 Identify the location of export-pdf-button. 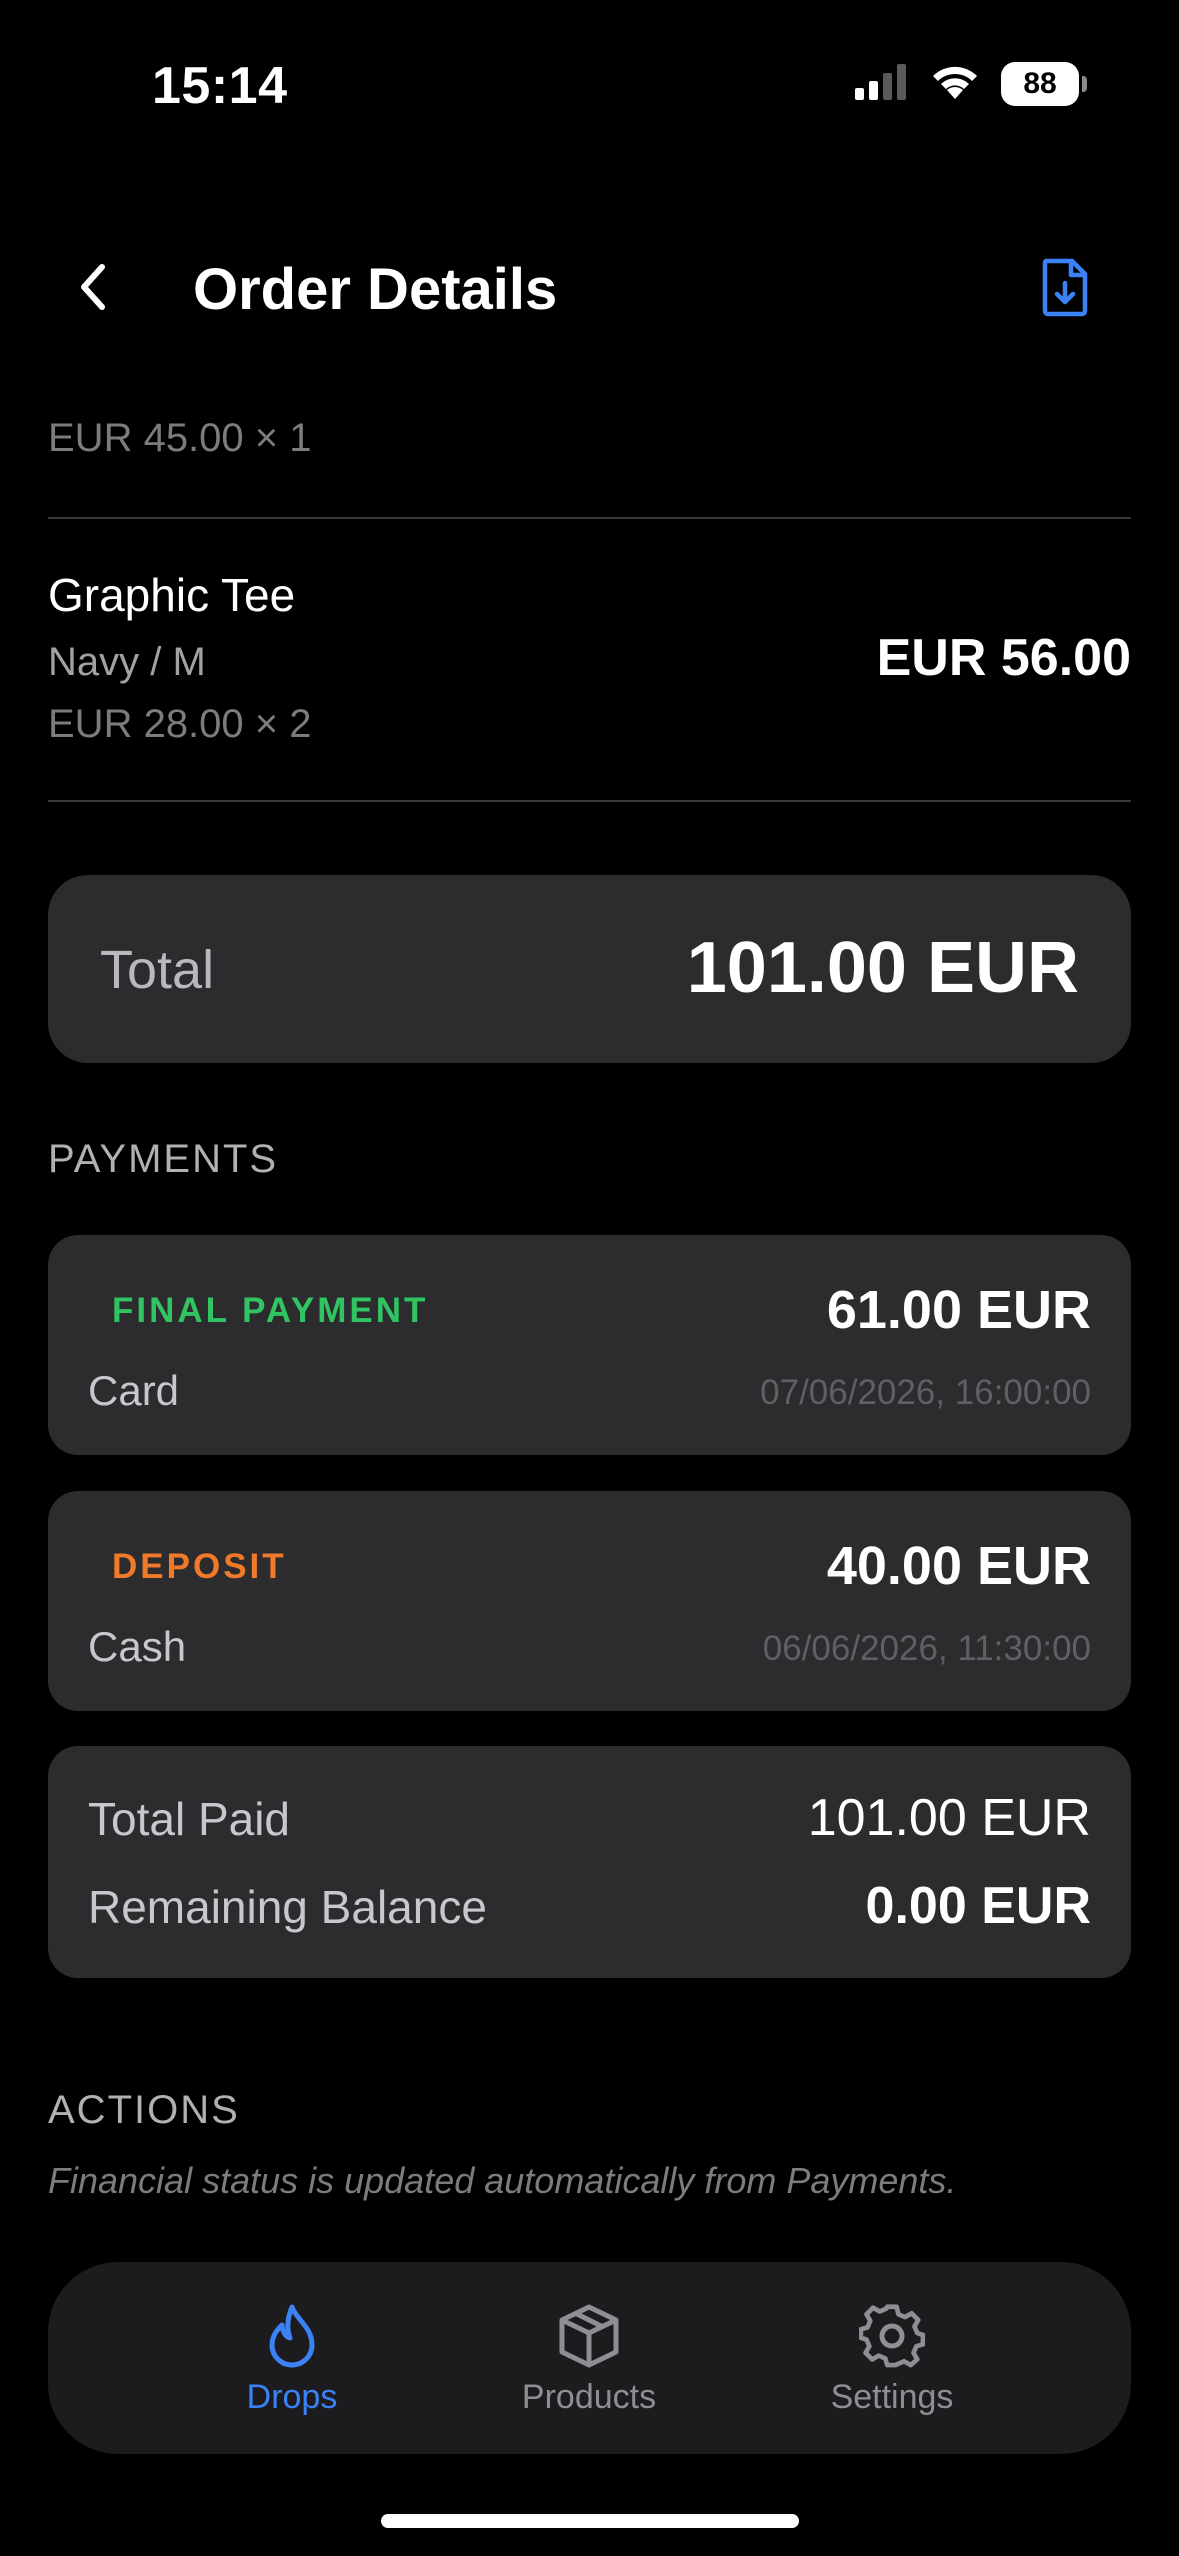
(1065, 287).